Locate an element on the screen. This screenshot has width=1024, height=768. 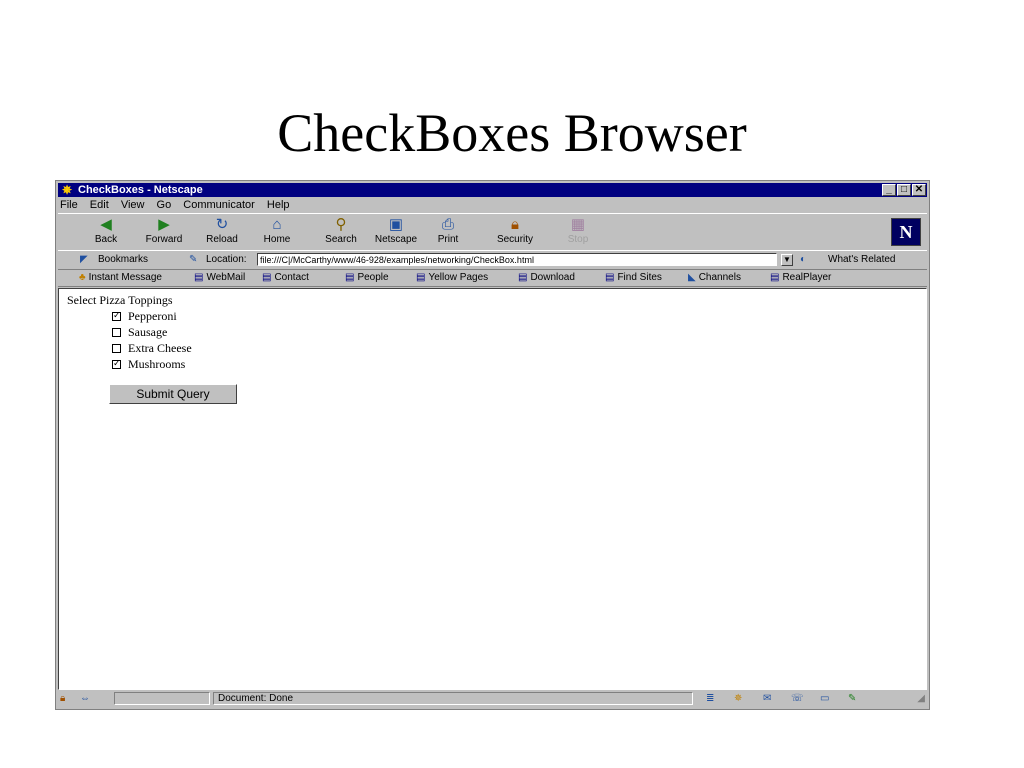
menu-bar: File Edit View Go Communicator Help is located at coordinates (179, 205).